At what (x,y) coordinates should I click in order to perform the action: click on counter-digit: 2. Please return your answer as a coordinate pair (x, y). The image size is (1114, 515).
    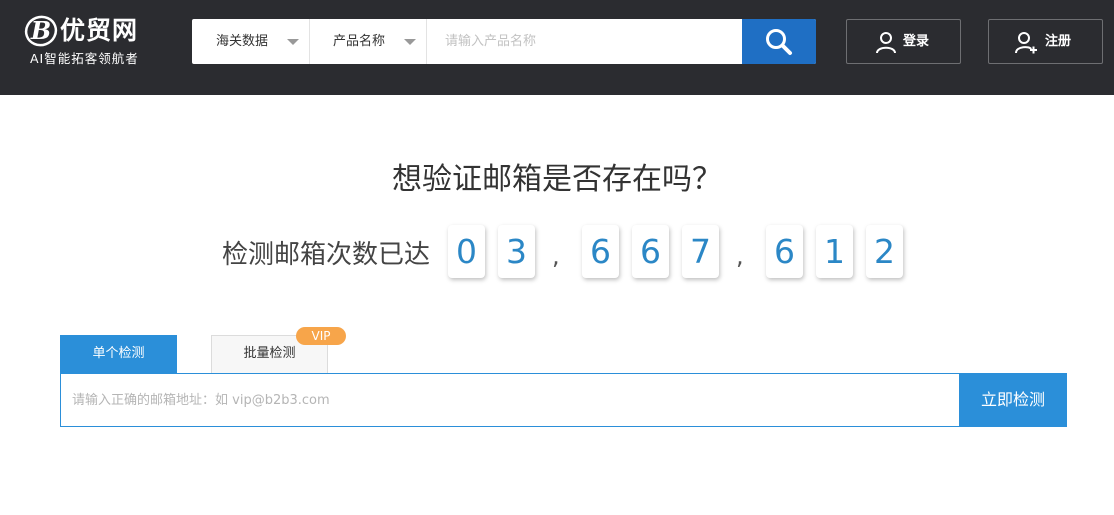
    Looking at the image, I should click on (884, 251).